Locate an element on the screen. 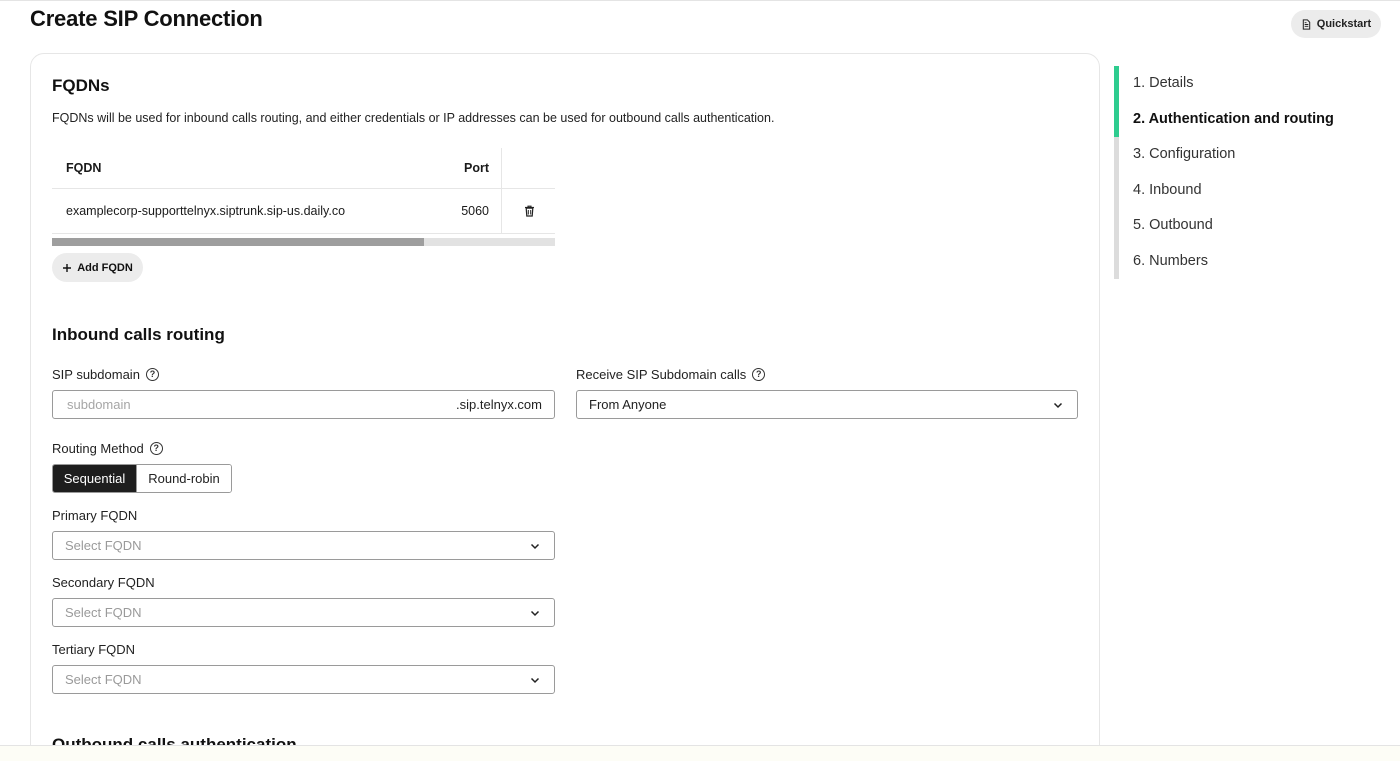 Image resolution: width=1400 pixels, height=761 pixels. routing-method-toggle: Sequential Round-robin is located at coordinates (142, 478).